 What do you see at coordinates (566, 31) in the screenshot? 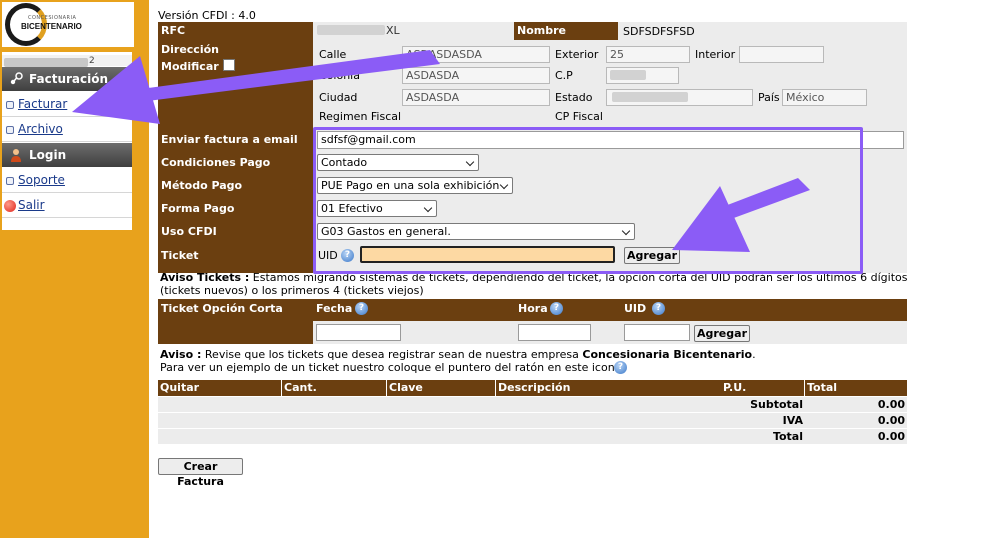
I see `nombre-label: Nombre` at bounding box center [566, 31].